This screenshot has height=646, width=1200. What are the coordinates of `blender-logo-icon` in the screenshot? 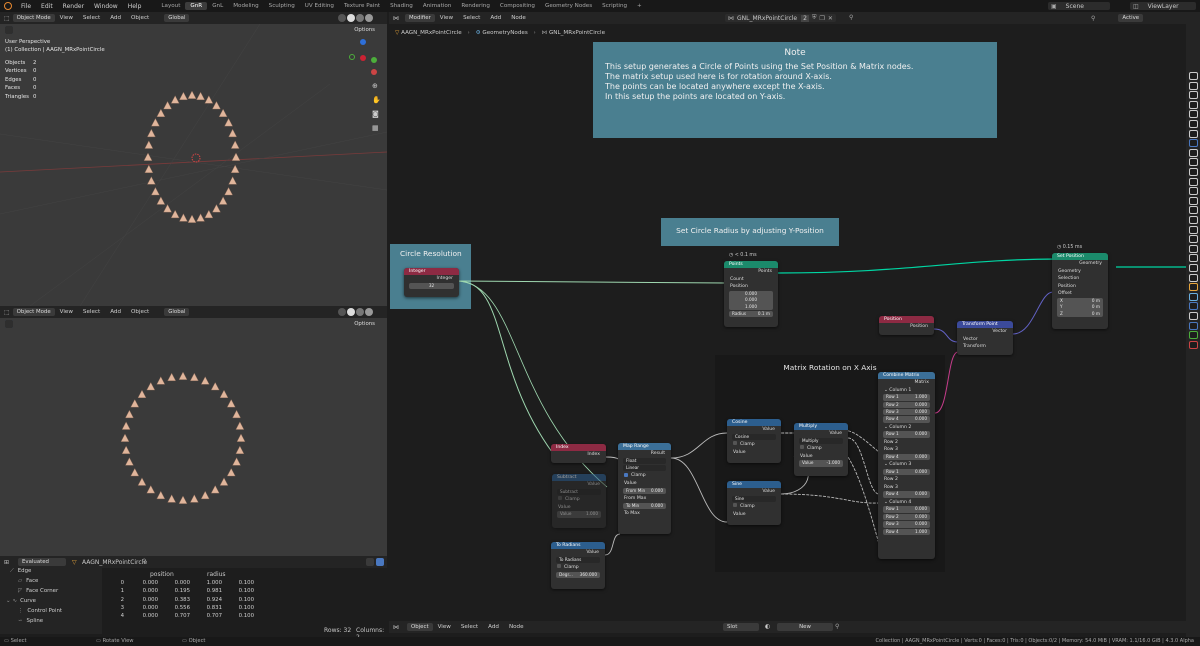 It's located at (8, 6).